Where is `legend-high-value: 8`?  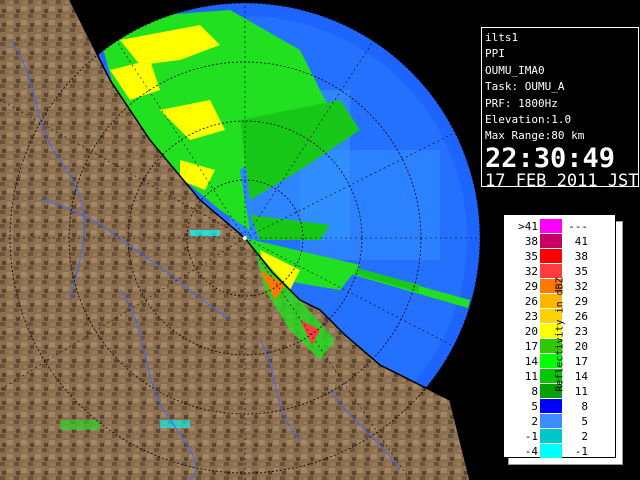
legend-high-value: 8 is located at coordinates (584, 406).